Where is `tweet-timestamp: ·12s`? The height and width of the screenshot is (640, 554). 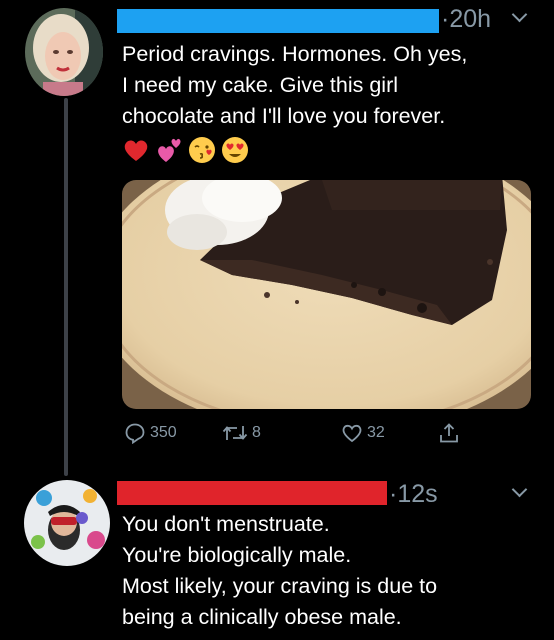
tweet-timestamp: ·12s is located at coordinates (413, 494).